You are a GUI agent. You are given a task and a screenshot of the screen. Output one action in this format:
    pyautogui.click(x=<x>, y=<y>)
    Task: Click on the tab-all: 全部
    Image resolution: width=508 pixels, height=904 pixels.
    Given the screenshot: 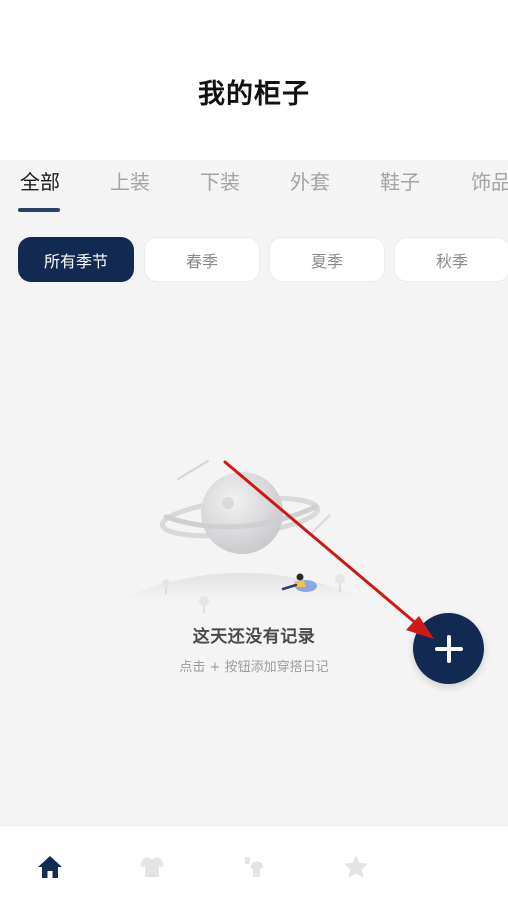 What is the action you would take?
    pyautogui.click(x=40, y=180)
    